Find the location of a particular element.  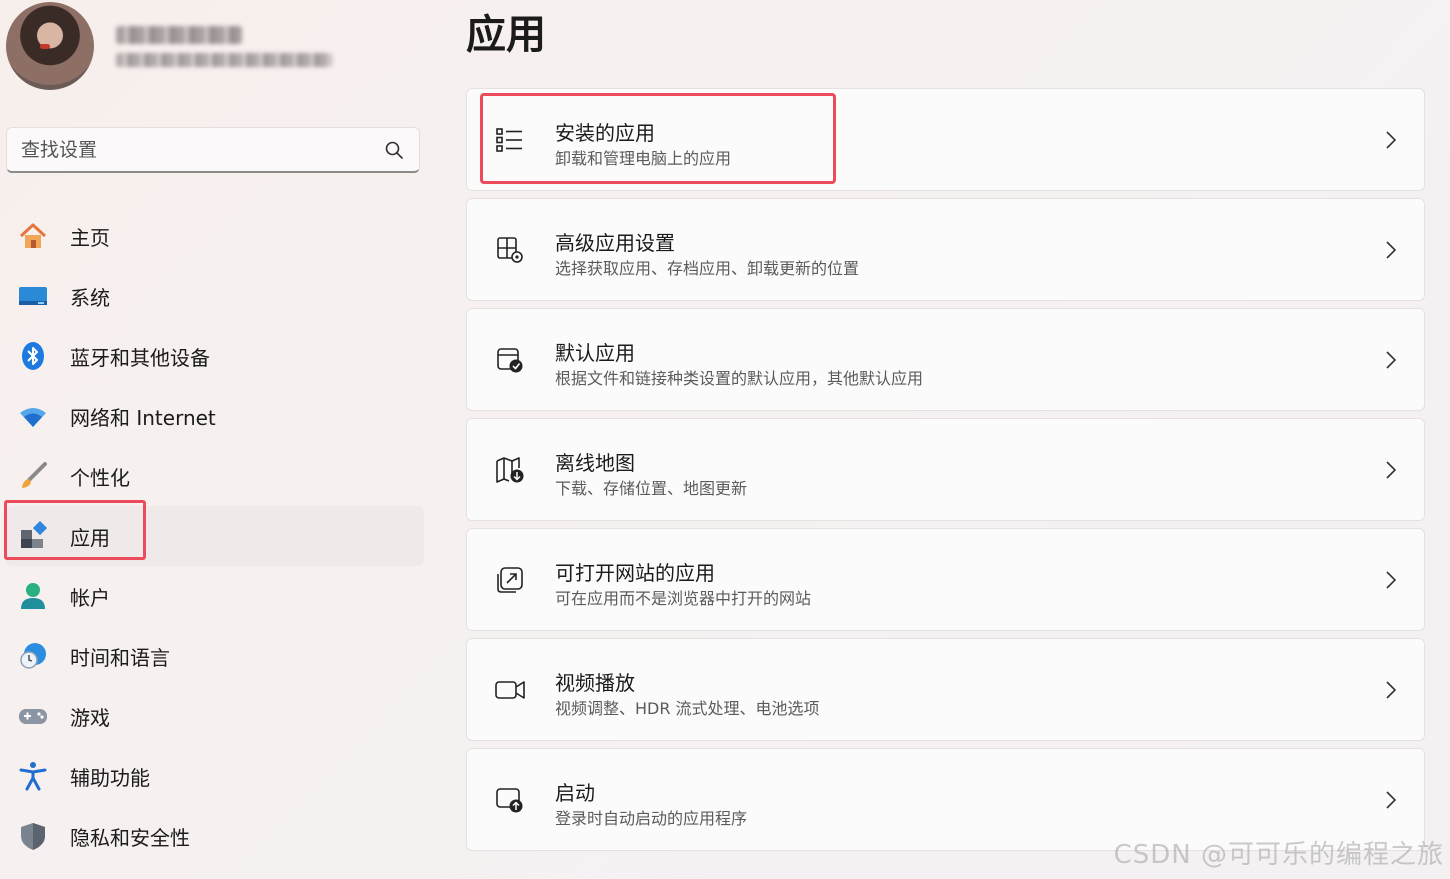

sidebar-item-bluetooth: 蓝牙和其他设备 is located at coordinates (215, 356).